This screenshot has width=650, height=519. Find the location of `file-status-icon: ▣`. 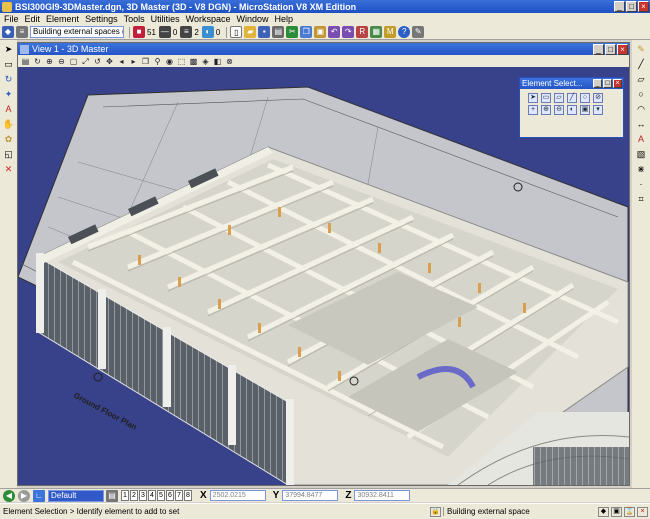

file-status-icon: ▣ is located at coordinates (616, 511).